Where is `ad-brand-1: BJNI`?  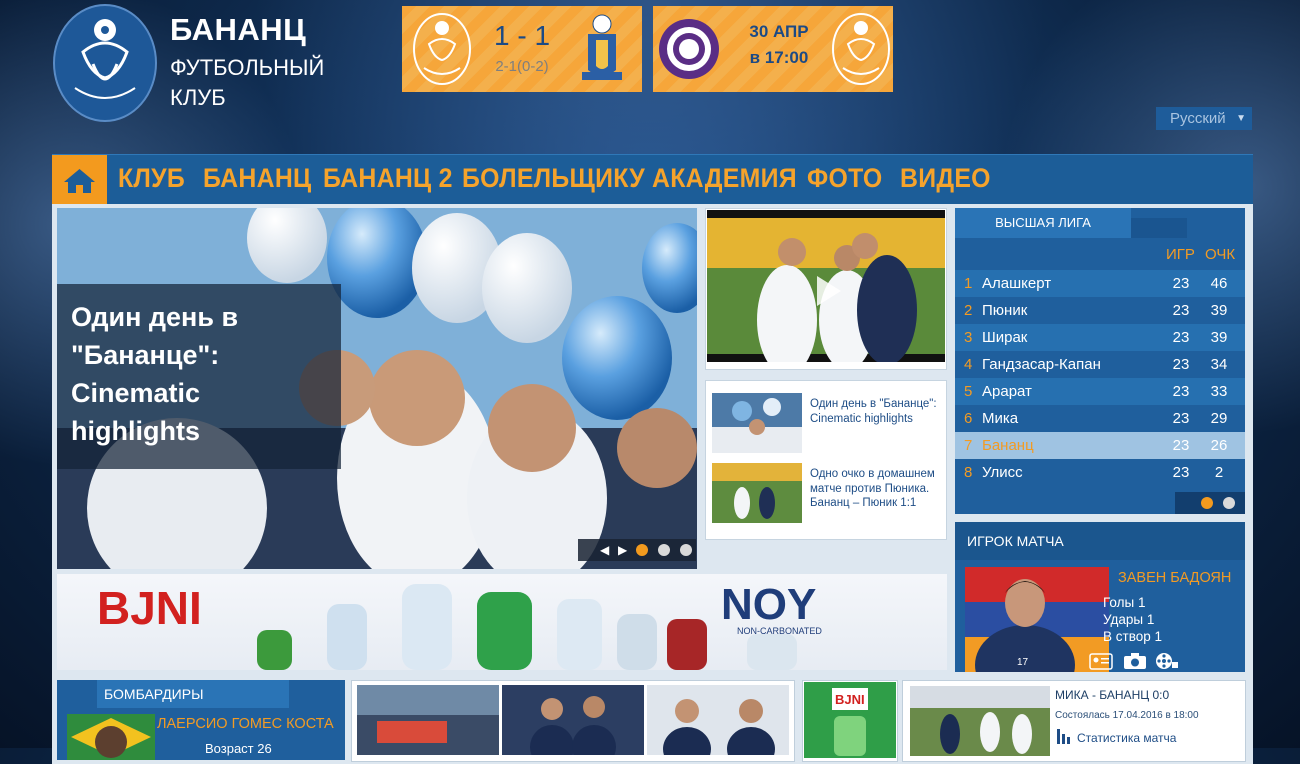 ad-brand-1: BJNI is located at coordinates (149, 608).